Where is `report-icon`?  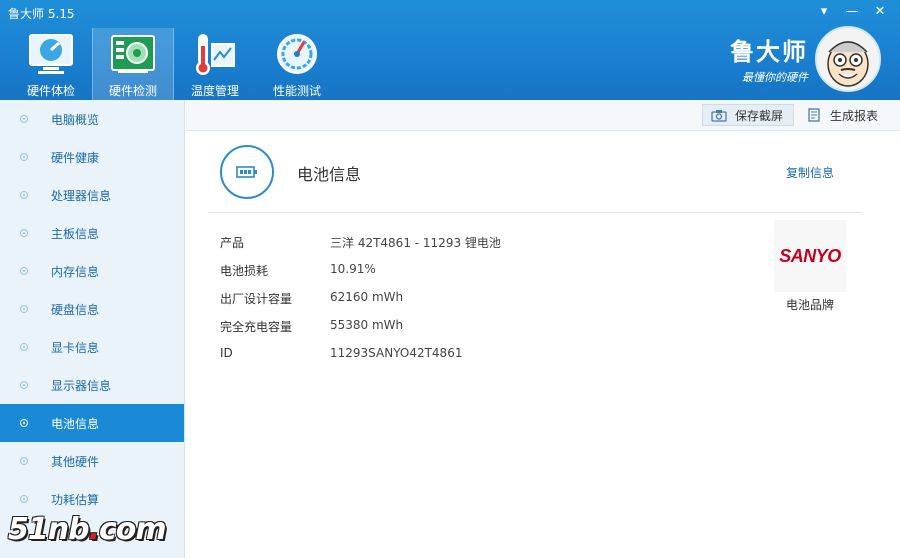 report-icon is located at coordinates (814, 115).